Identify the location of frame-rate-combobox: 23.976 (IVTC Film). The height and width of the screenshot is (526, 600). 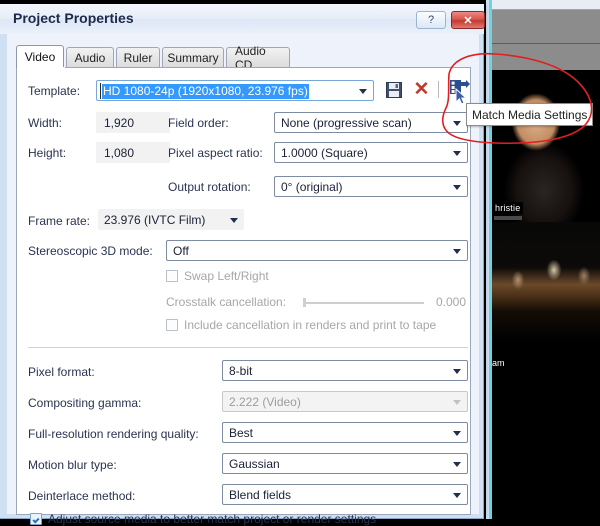
(171, 219).